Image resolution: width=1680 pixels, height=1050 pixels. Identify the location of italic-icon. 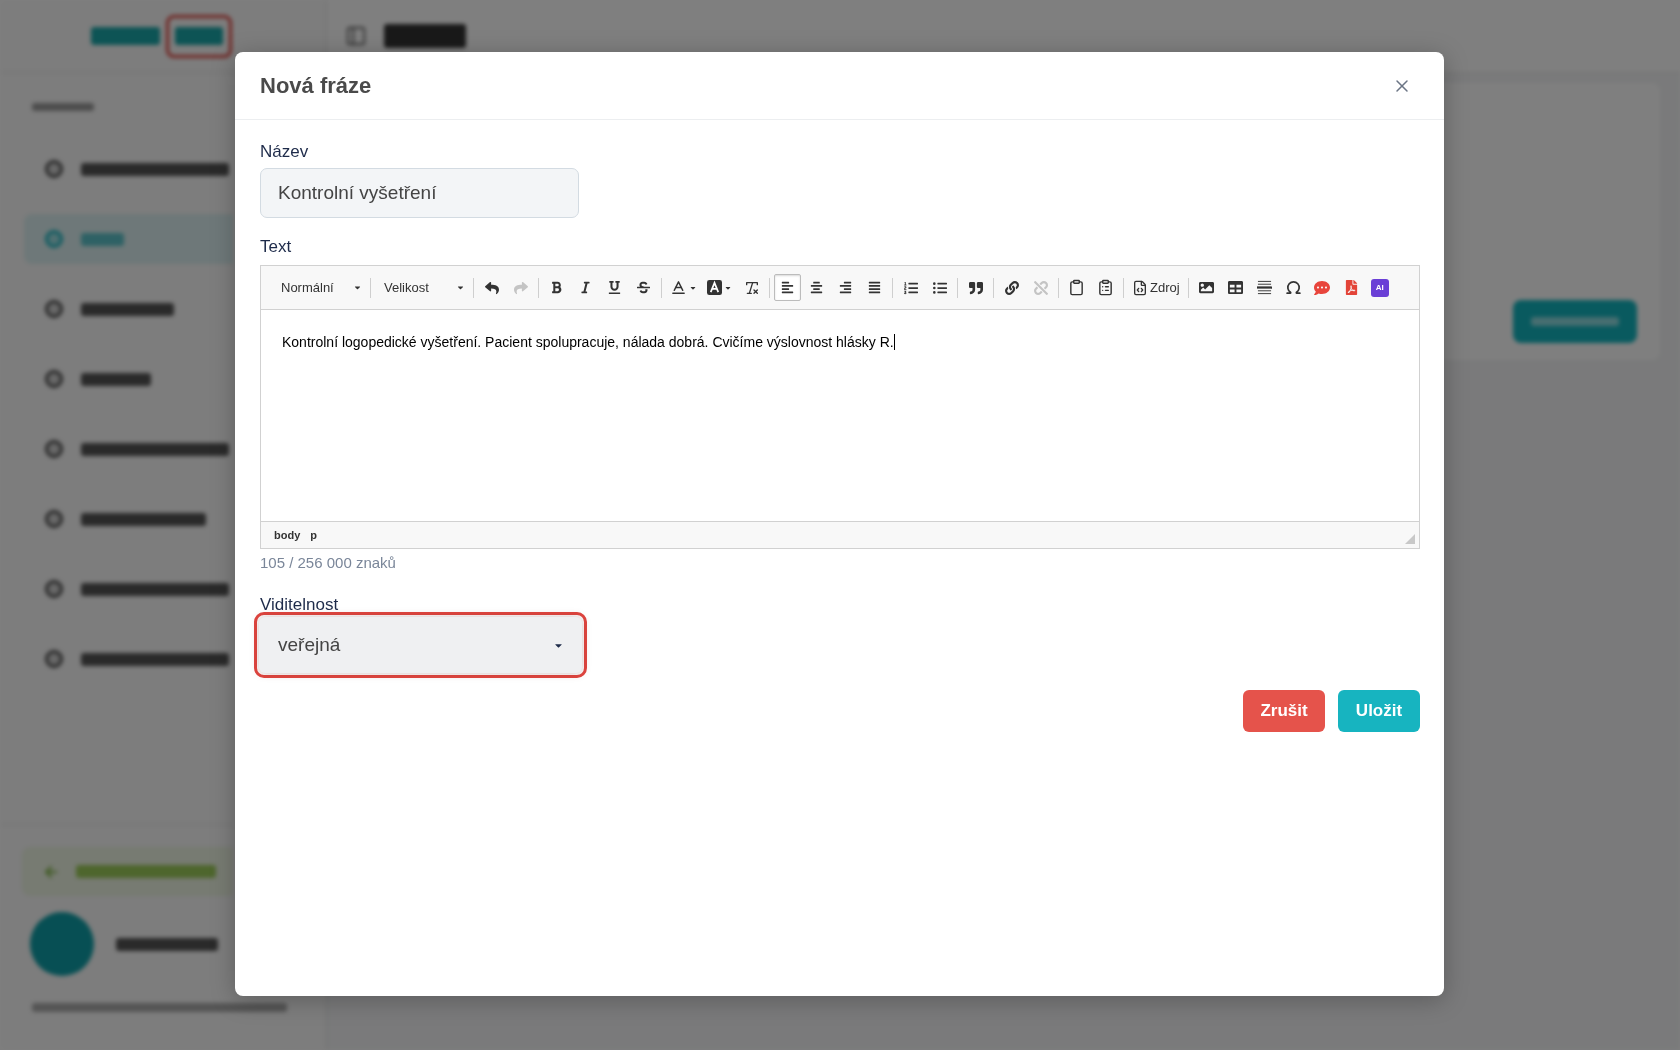
(585, 287).